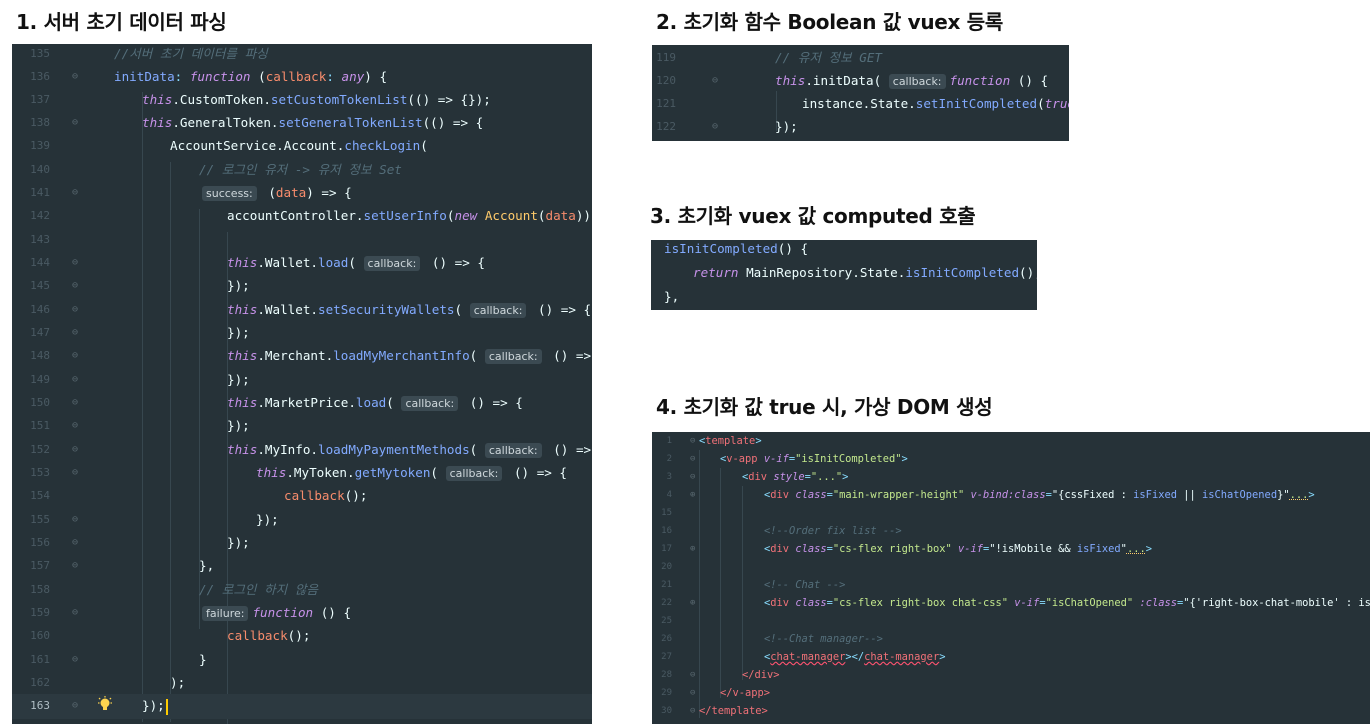 The height and width of the screenshot is (724, 1370). Describe the element at coordinates (40, 705) in the screenshot. I see `line-number: 163` at that location.